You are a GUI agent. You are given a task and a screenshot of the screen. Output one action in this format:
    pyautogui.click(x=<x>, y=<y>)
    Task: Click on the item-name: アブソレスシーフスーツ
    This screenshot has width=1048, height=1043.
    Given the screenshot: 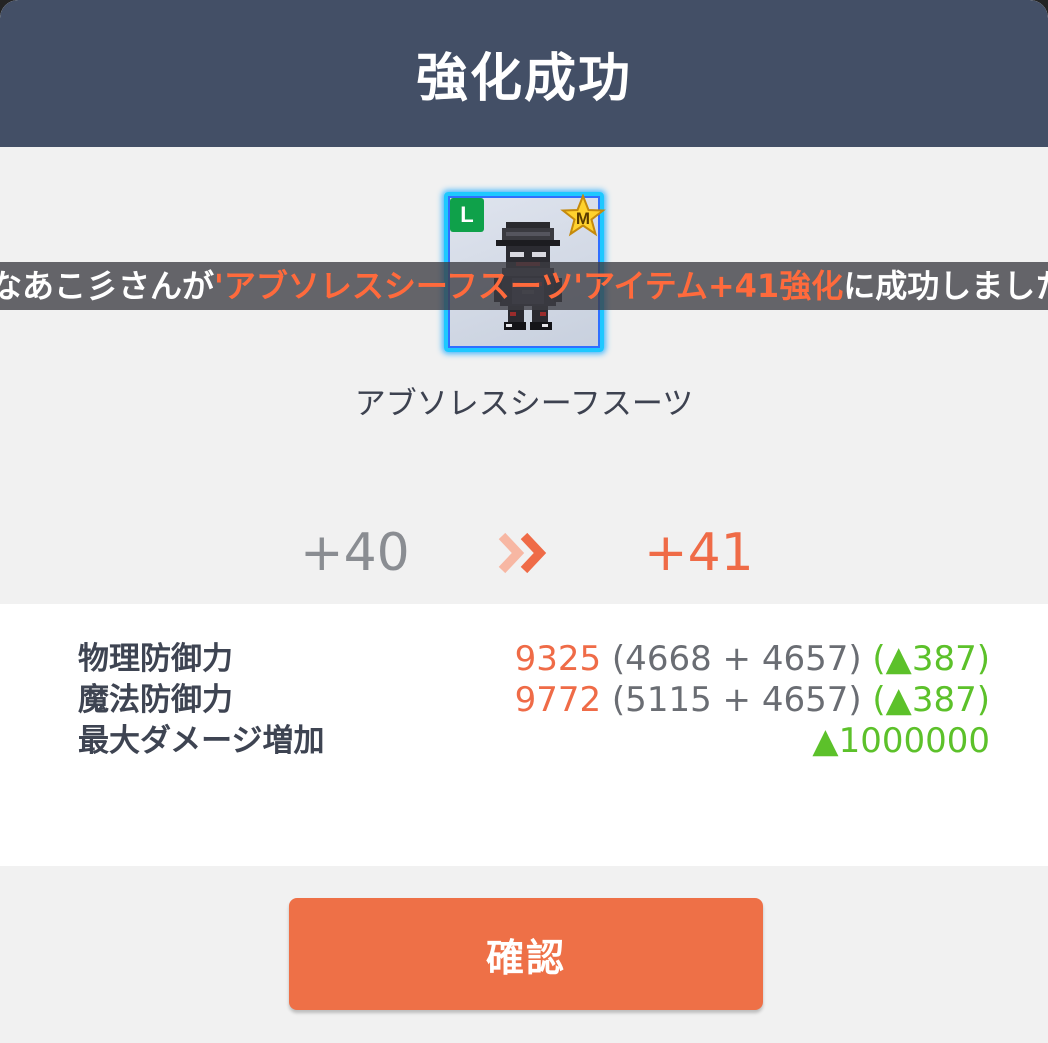 What is the action you would take?
    pyautogui.click(x=524, y=404)
    